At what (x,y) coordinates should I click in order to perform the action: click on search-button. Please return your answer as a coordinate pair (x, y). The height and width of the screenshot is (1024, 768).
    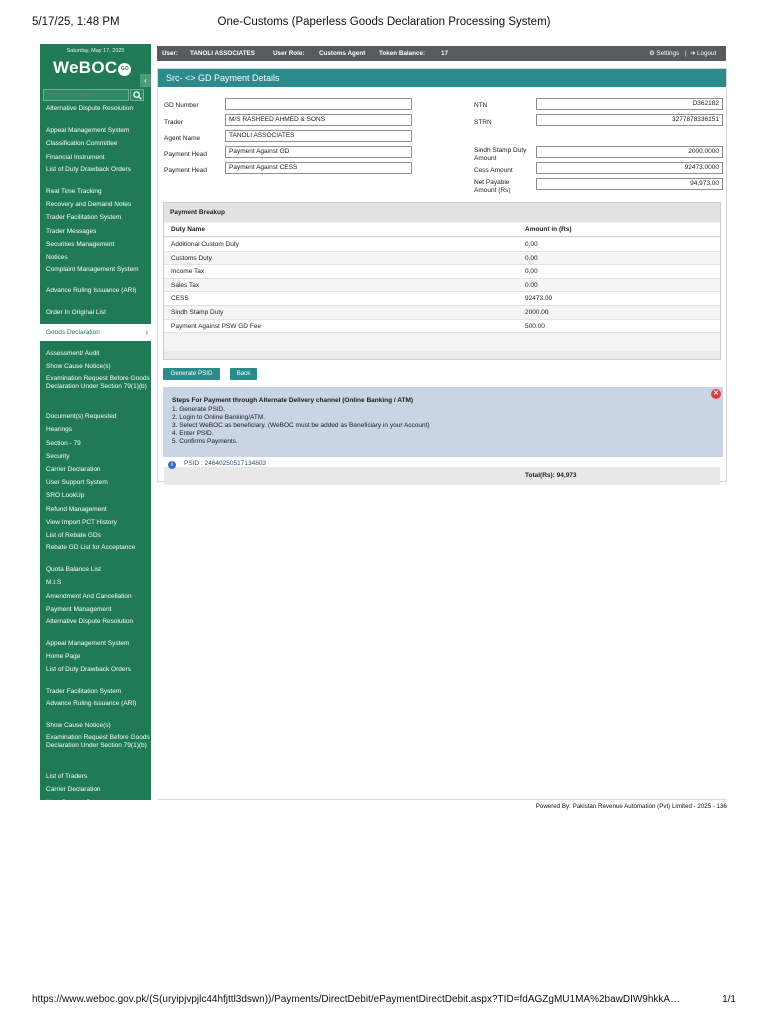
    Looking at the image, I should click on (137, 95).